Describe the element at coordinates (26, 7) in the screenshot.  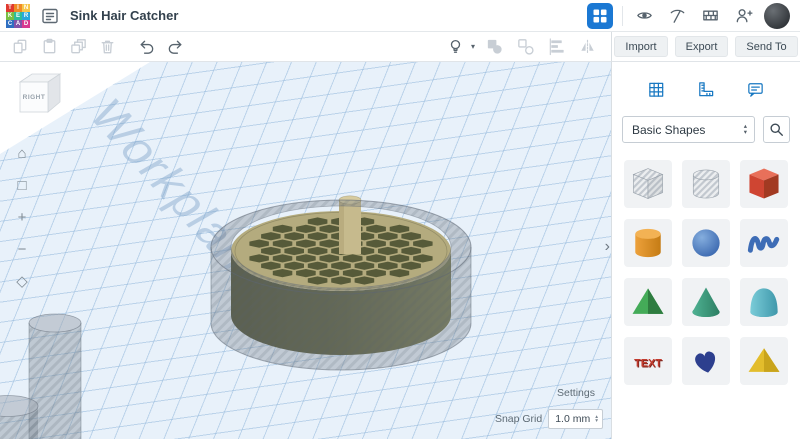
I see `logo-letter: N` at that location.